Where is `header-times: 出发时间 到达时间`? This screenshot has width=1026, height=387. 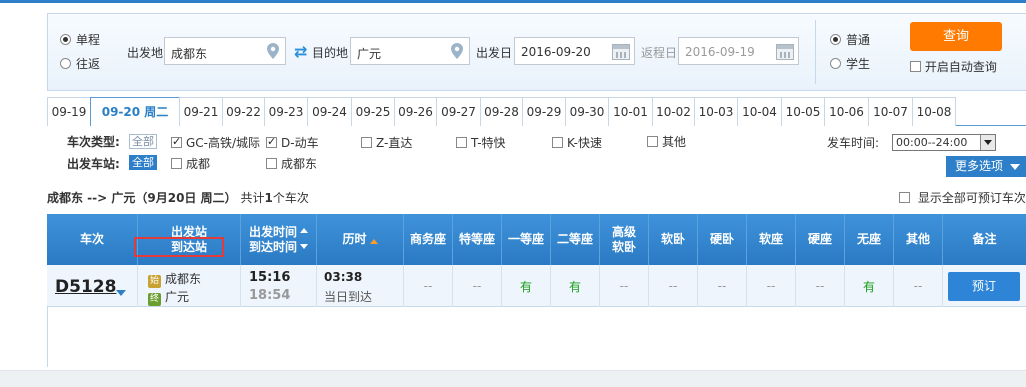 header-times: 出发时间 到达时间 is located at coordinates (278, 239).